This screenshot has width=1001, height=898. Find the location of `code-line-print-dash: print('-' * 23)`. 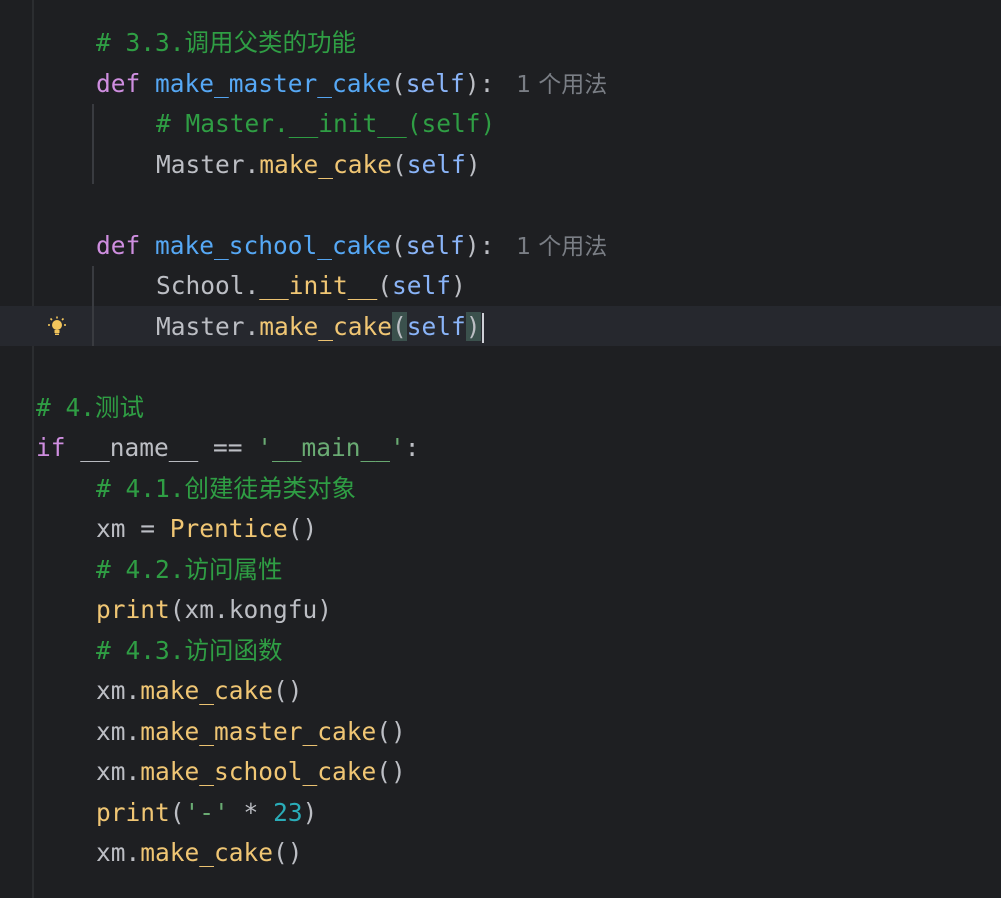

code-line-print-dash: print('-' * 23) is located at coordinates (176, 813).